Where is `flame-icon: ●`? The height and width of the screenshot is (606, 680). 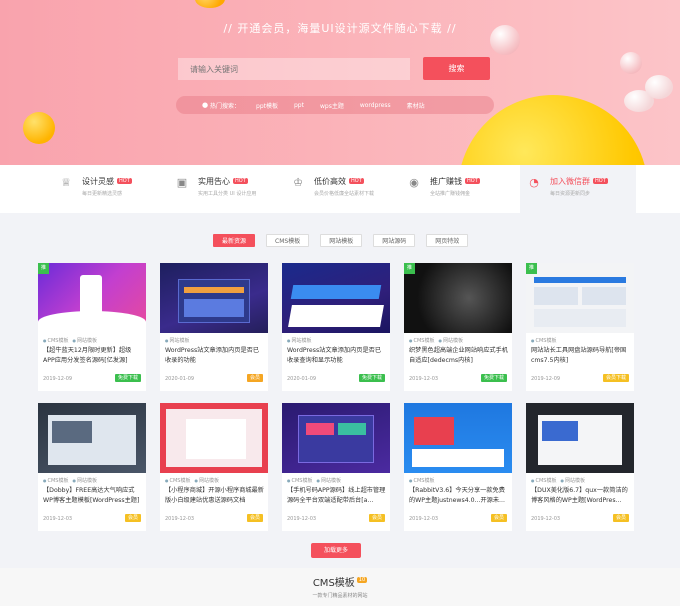 flame-icon: ● is located at coordinates (205, 105).